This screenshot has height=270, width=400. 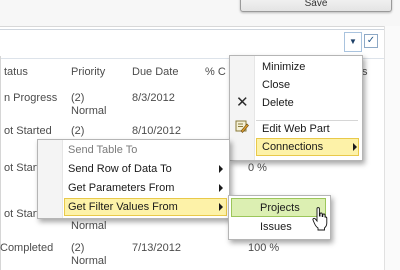 I want to click on menu-item-send-row-of-data-to: Send Row of Data To, so click(x=120, y=169).